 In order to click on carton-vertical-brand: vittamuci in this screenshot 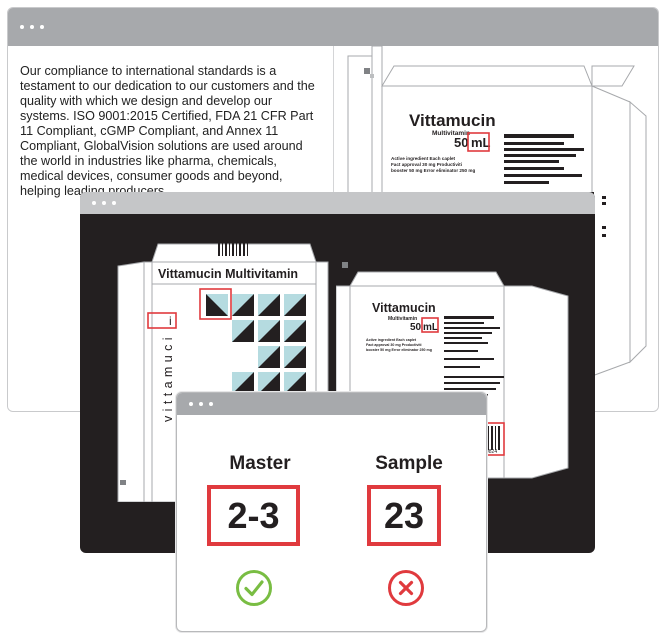, I will do `click(168, 377)`.